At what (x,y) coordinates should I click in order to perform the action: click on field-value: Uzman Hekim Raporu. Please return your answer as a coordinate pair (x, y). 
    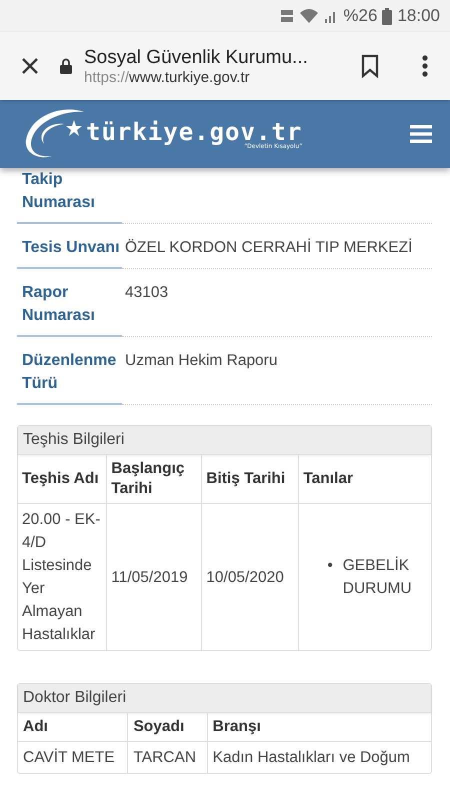
    Looking at the image, I should click on (201, 360).